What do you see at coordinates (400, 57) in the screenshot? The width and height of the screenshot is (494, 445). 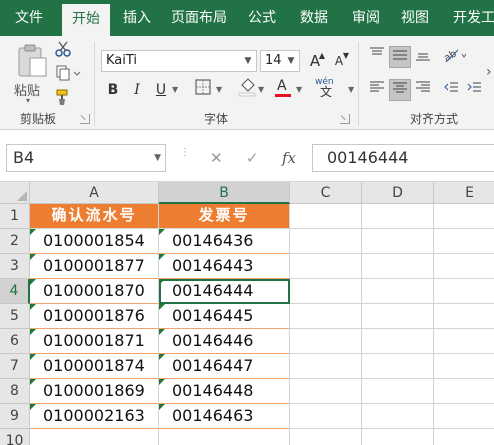 I see `middle-align-button` at bounding box center [400, 57].